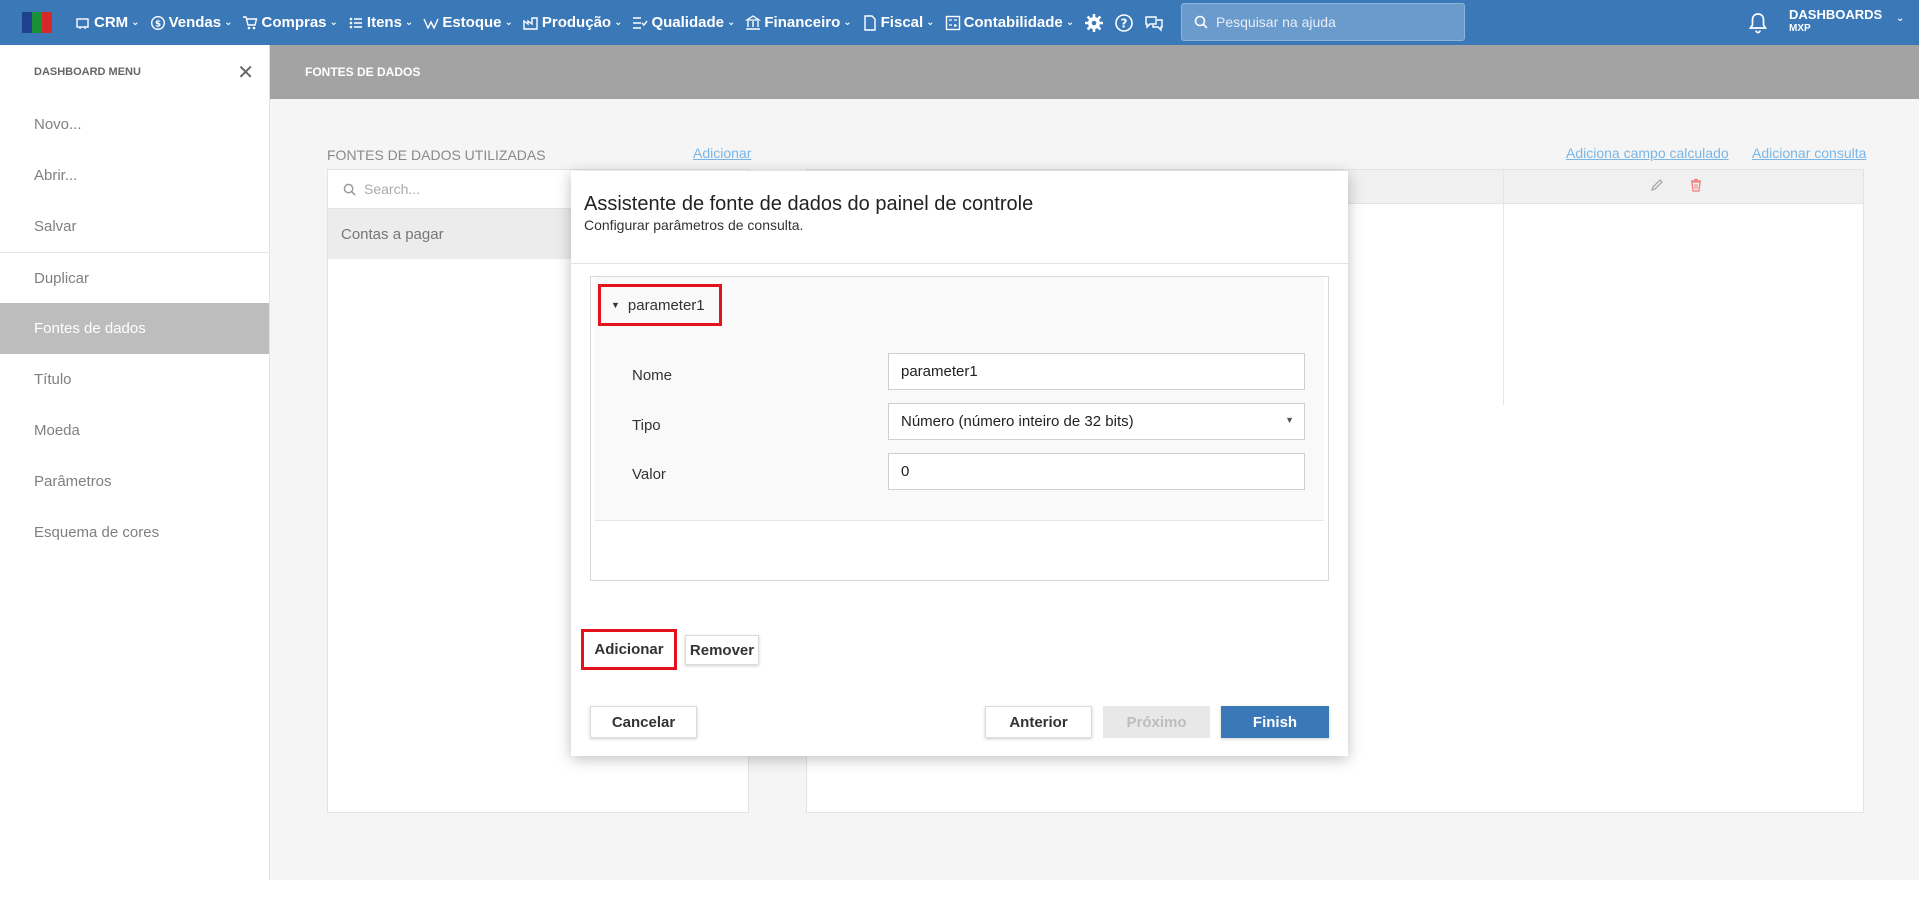  I want to click on help-search-input, so click(1336, 22).